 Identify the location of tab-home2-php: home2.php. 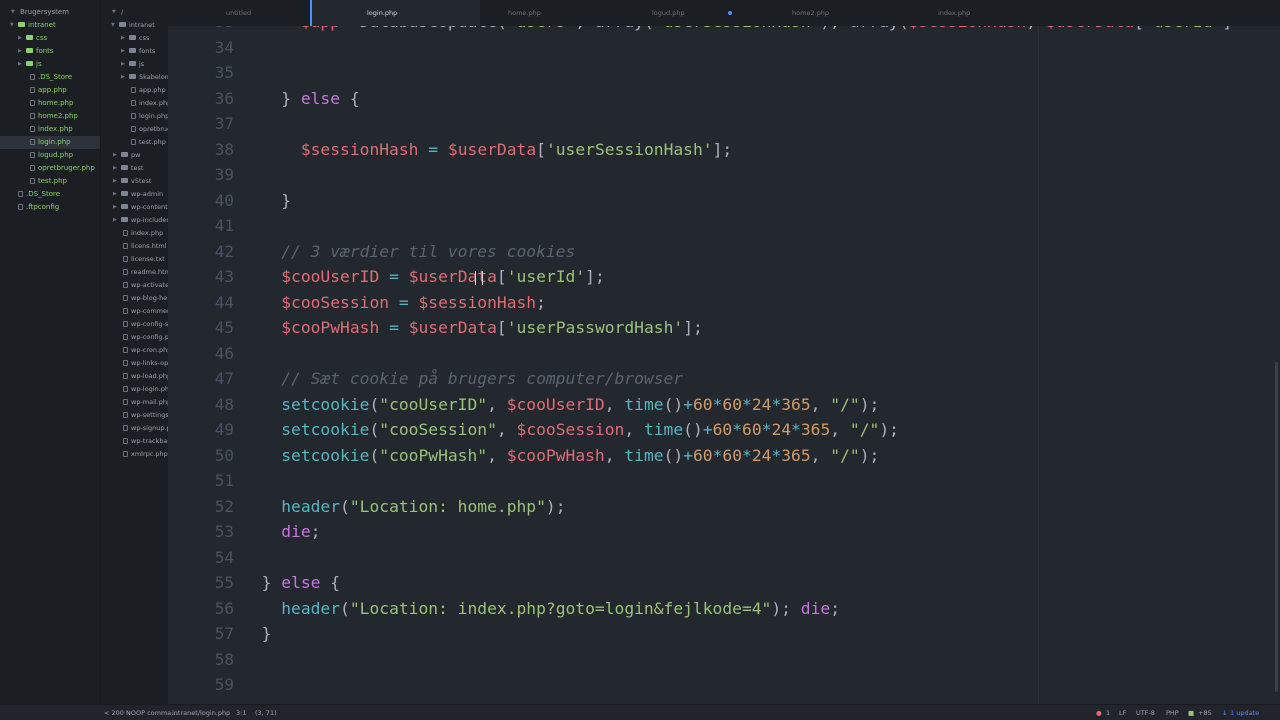
(810, 13).